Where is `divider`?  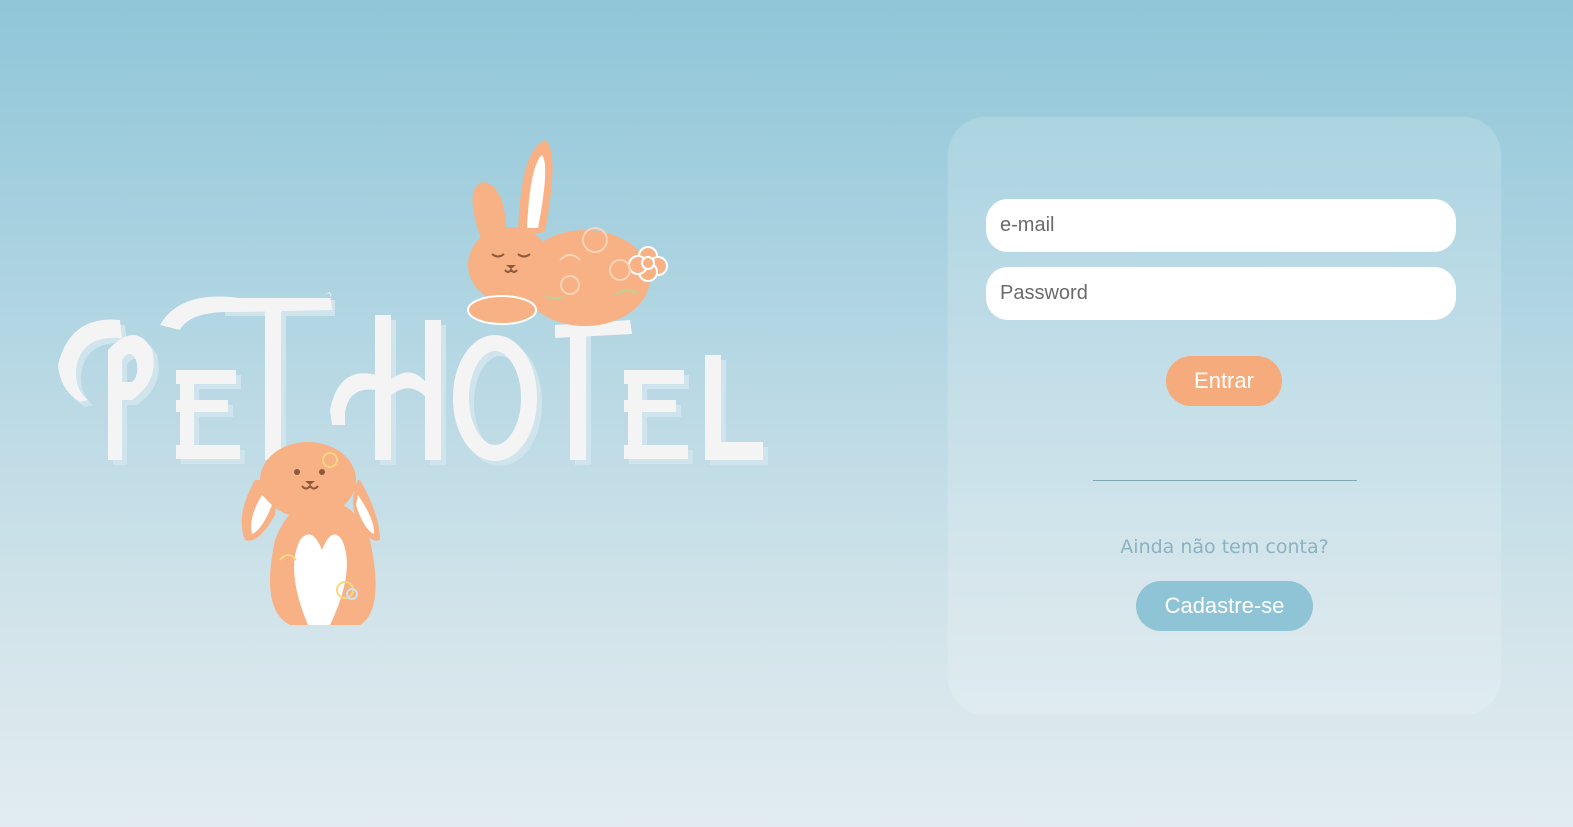 divider is located at coordinates (1225, 480).